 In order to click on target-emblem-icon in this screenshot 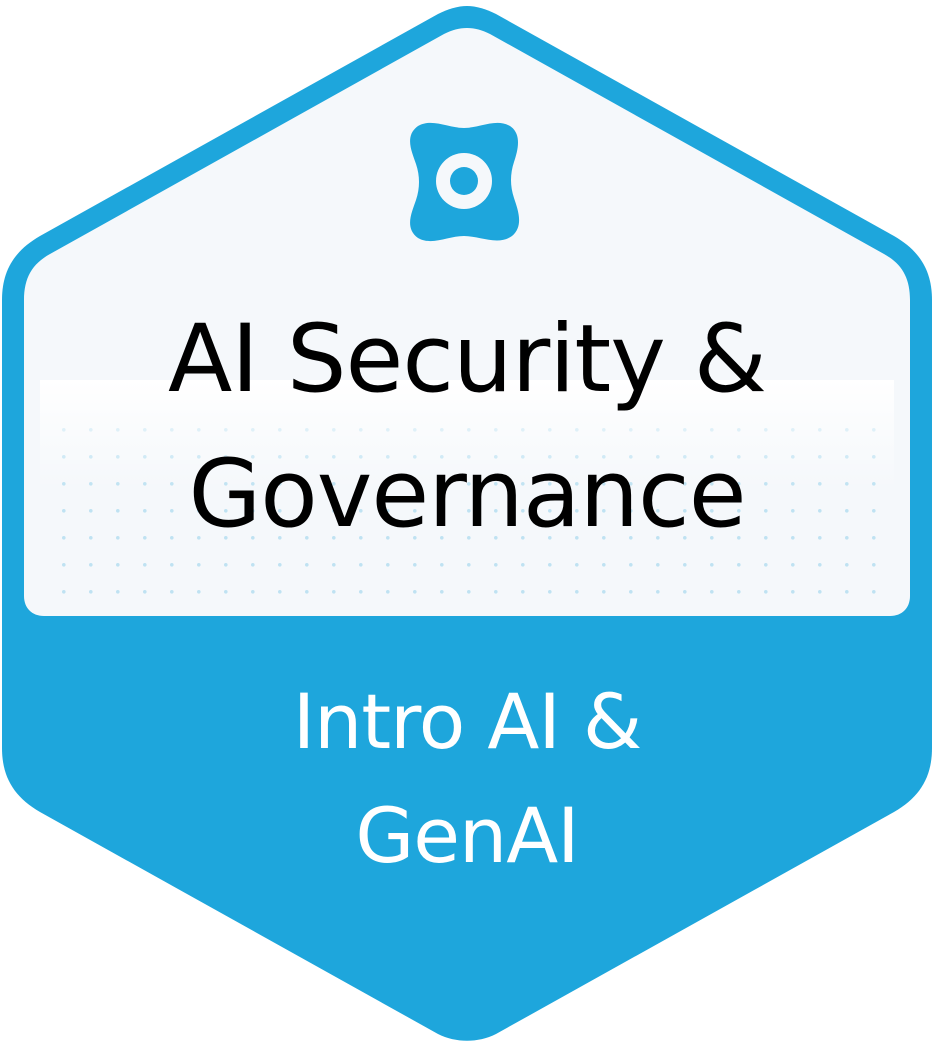, I will do `click(465, 182)`.